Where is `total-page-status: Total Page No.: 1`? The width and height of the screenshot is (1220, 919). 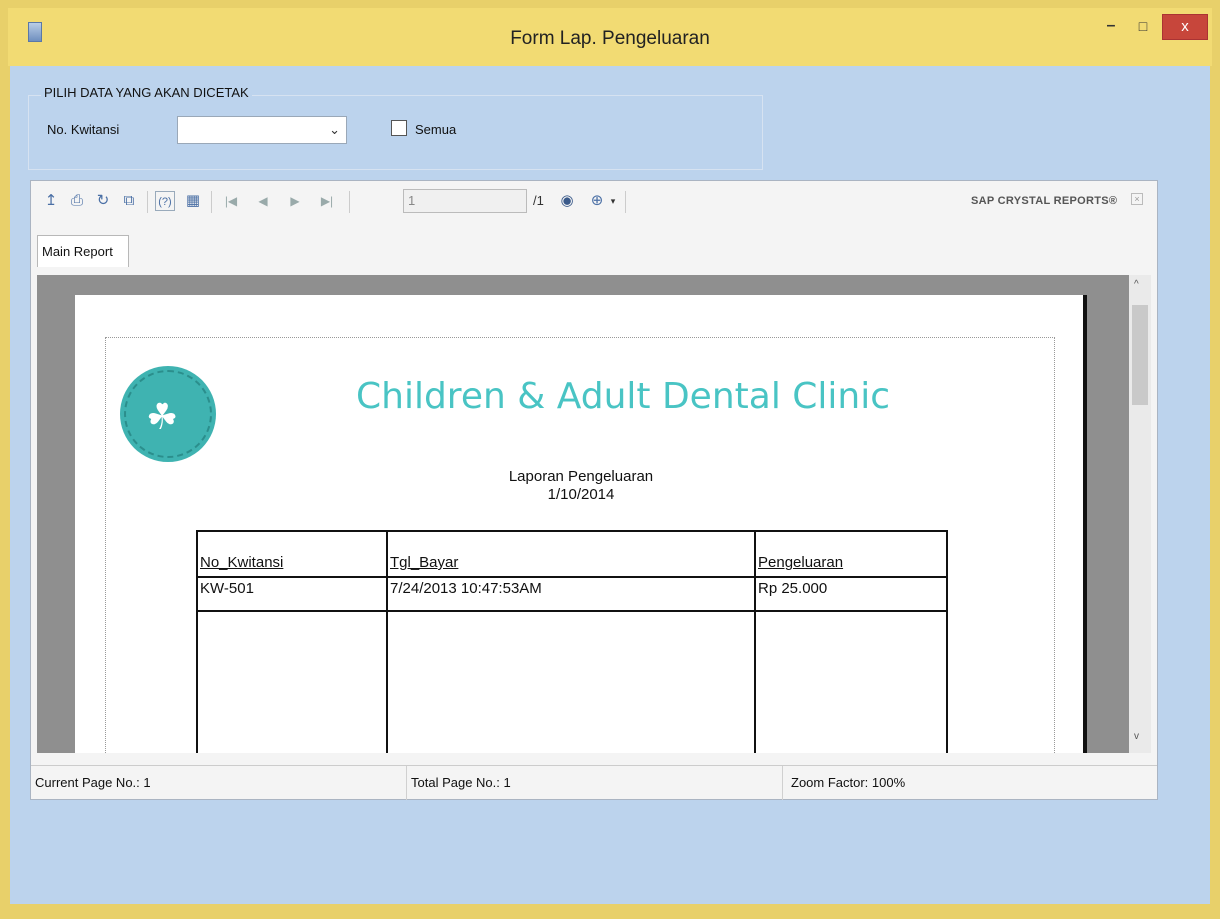 total-page-status: Total Page No.: 1 is located at coordinates (595, 783).